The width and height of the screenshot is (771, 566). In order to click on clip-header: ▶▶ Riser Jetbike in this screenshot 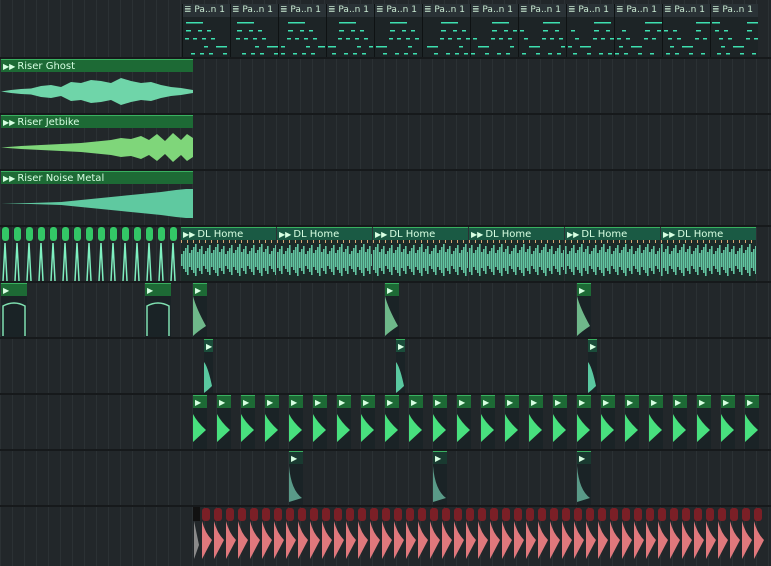, I will do `click(97, 121)`.